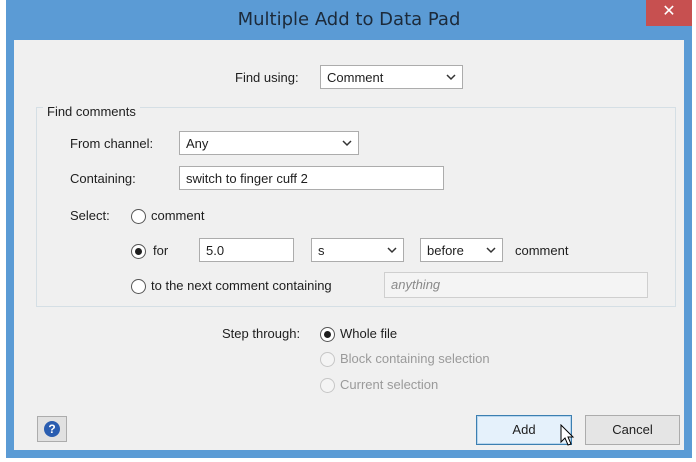 The image size is (696, 462). Describe the element at coordinates (103, 178) in the screenshot. I see `containing-label: Containing:` at that location.